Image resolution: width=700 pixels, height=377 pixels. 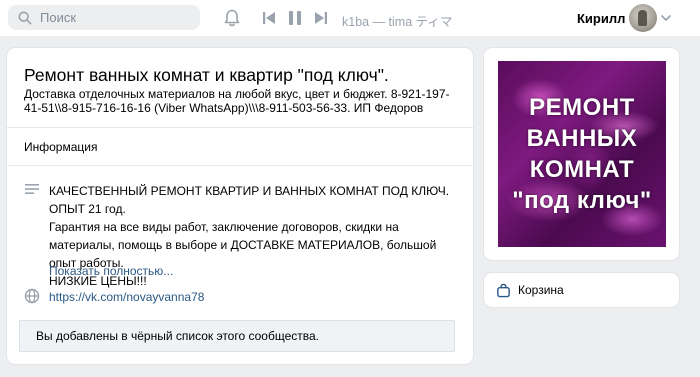 What do you see at coordinates (503, 290) in the screenshot?
I see `shopping-bag-icon` at bounding box center [503, 290].